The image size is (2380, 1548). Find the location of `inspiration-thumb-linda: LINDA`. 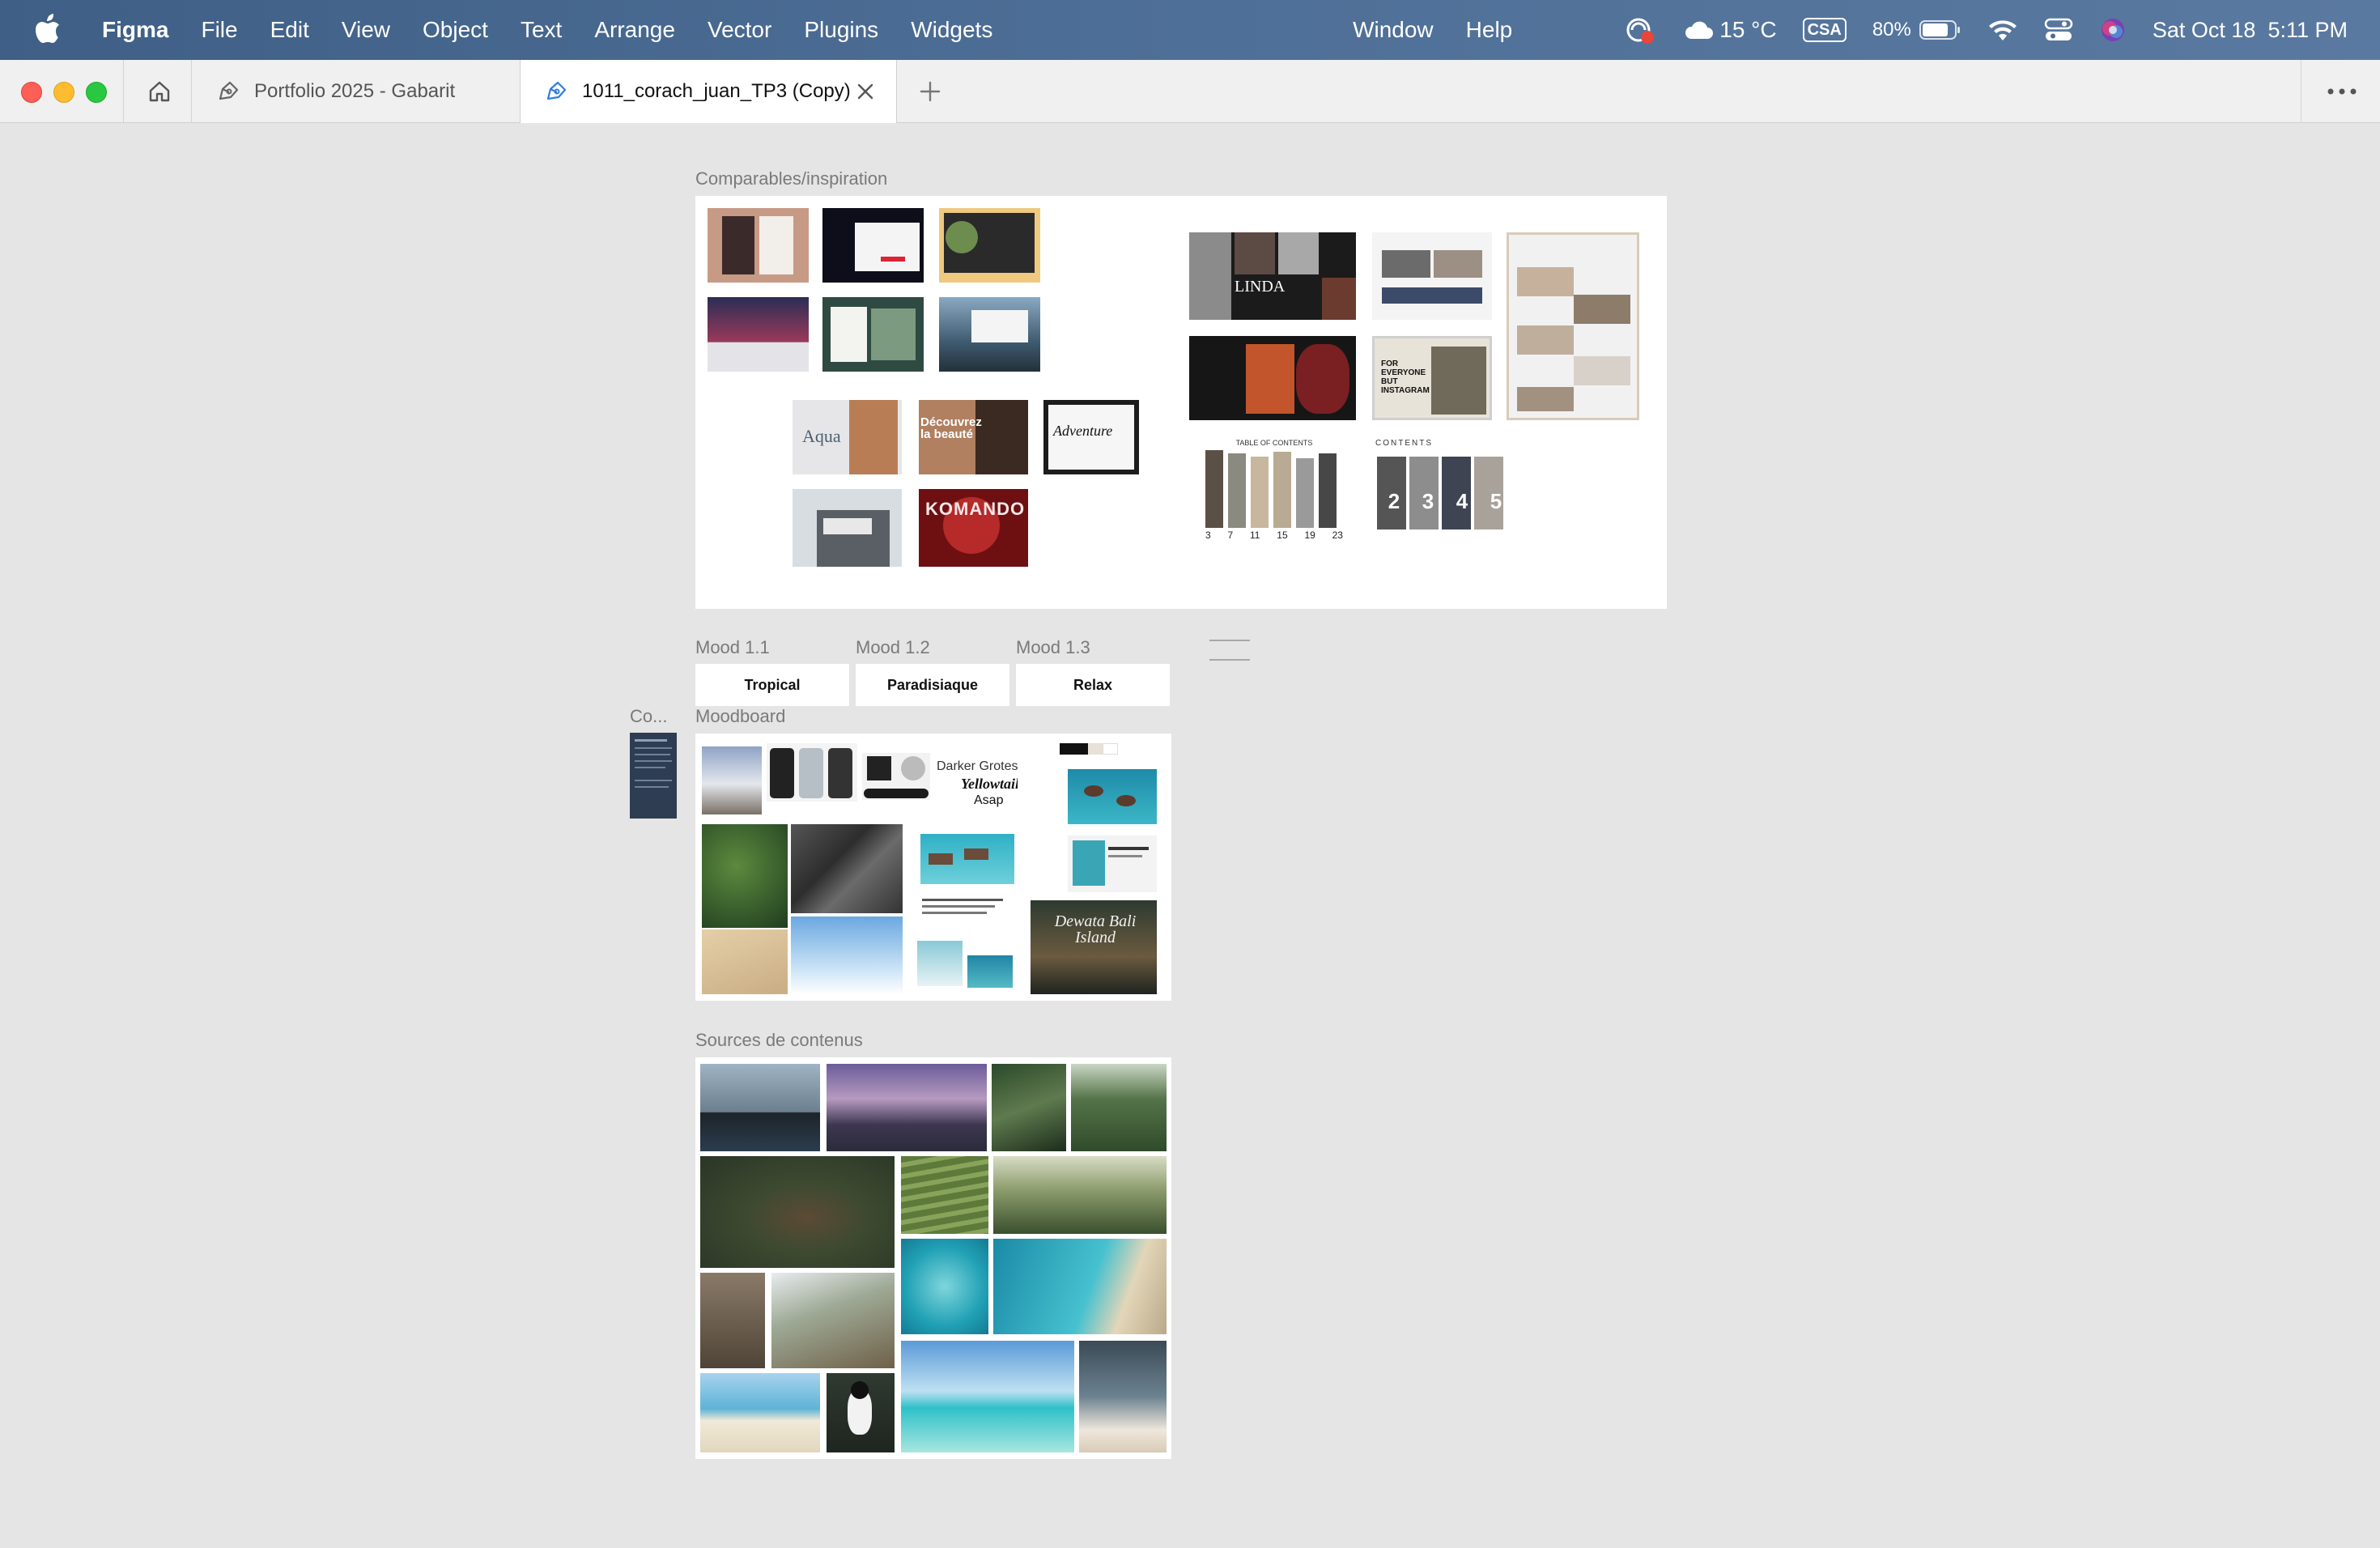

inspiration-thumb-linda: LINDA is located at coordinates (1272, 276).